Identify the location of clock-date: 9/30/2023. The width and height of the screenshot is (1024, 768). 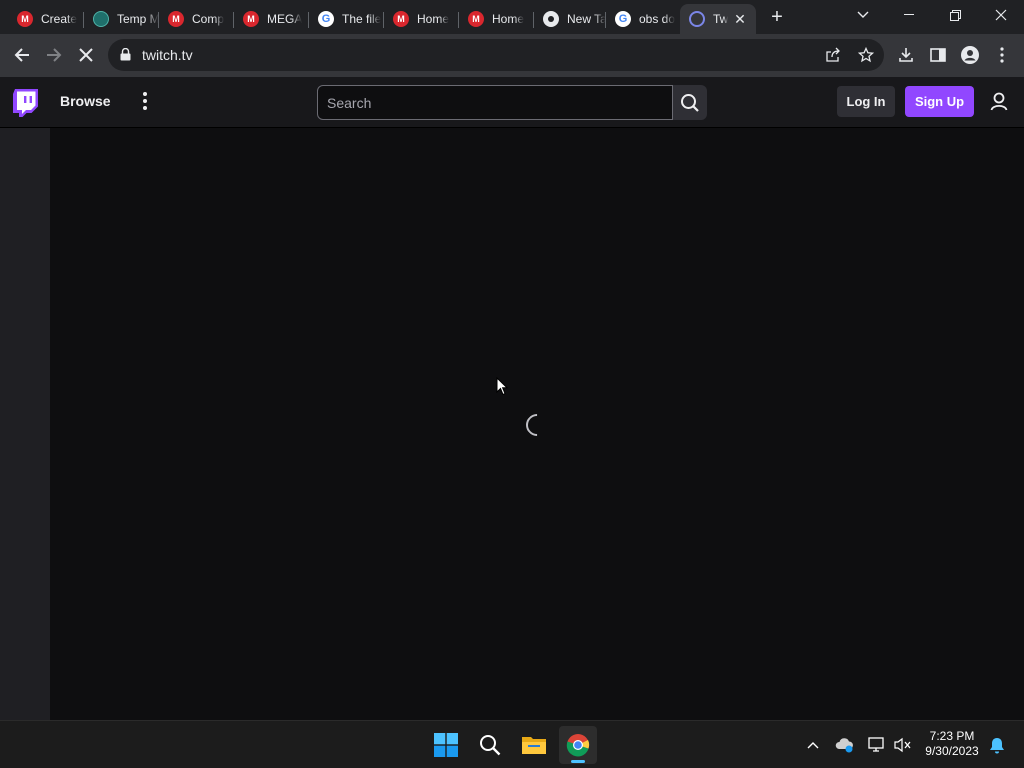
(952, 751).